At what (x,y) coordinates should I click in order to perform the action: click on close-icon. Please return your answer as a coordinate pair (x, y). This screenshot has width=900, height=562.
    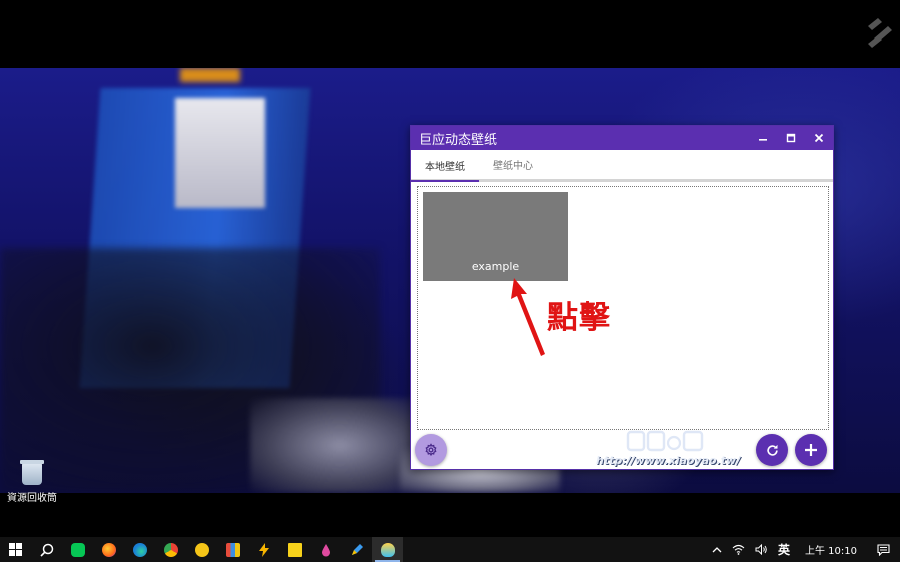
    Looking at the image, I should click on (819, 138).